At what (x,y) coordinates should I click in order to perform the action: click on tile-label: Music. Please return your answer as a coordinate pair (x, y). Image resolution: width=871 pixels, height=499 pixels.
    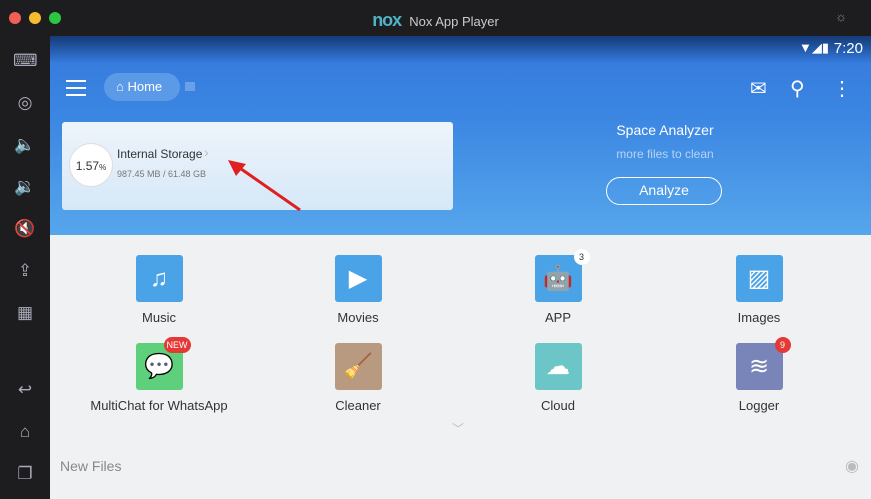
    Looking at the image, I should click on (159, 317).